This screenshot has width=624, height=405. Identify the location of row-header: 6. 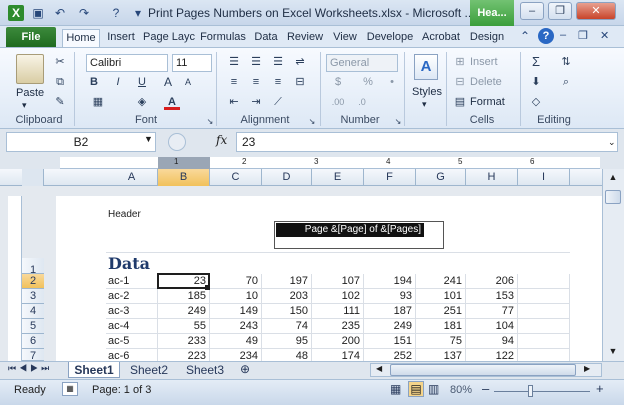
(33, 341).